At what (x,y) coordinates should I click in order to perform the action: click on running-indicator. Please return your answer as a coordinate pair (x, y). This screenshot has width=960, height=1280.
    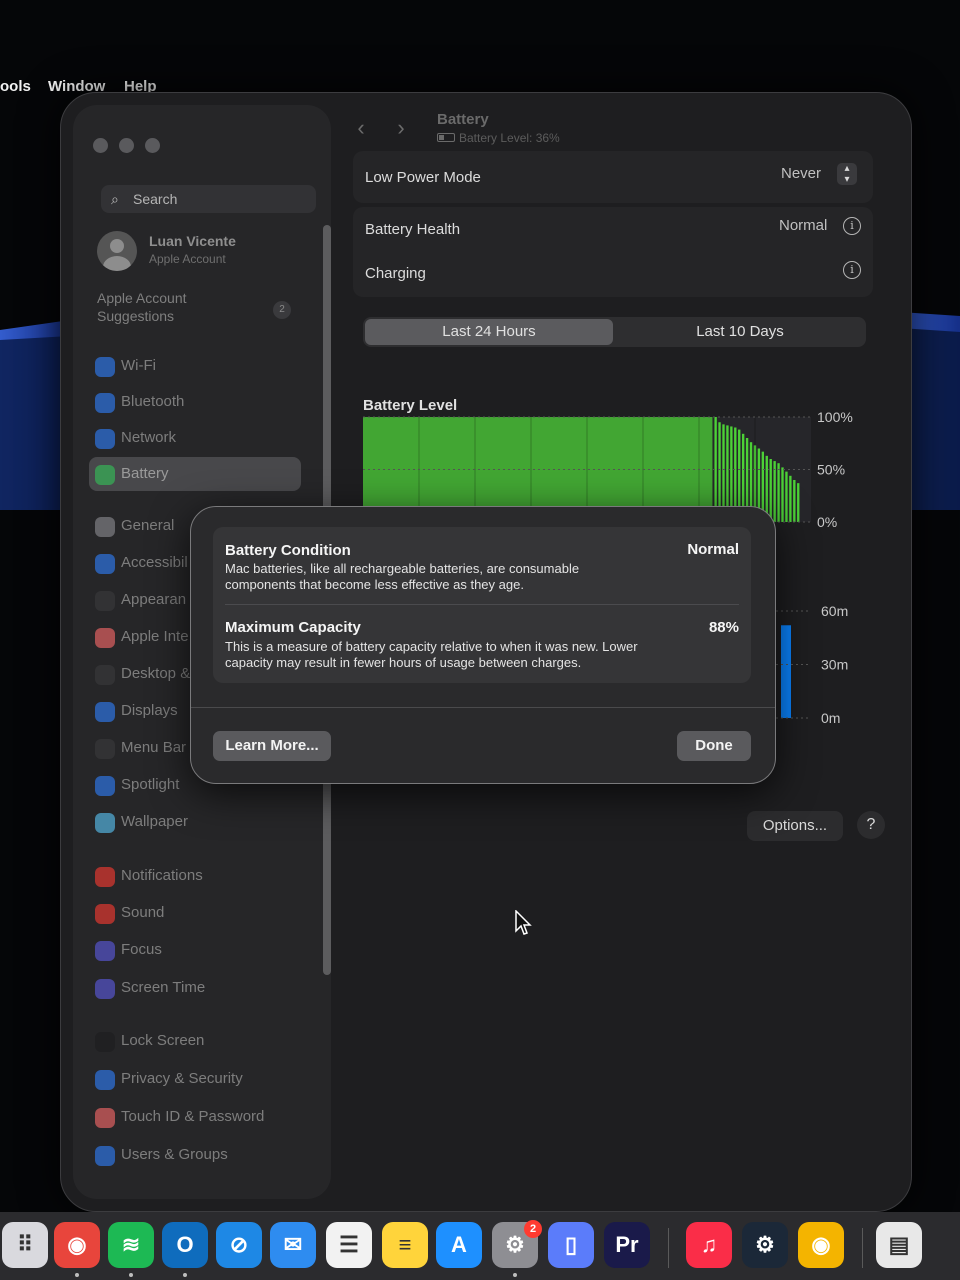
    Looking at the image, I should click on (515, 1275).